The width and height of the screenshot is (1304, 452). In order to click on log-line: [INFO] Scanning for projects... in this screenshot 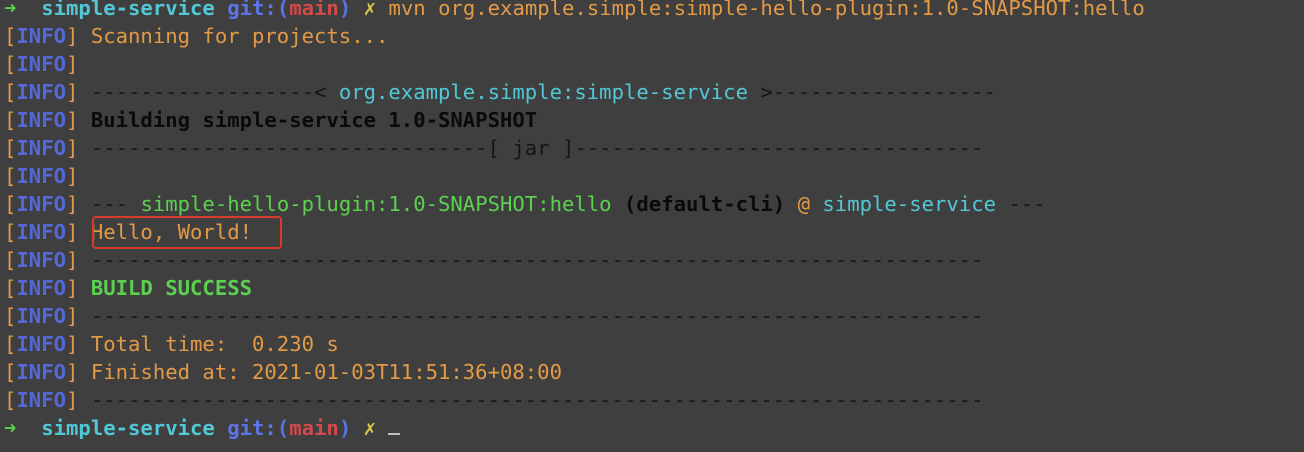, I will do `click(196, 37)`.